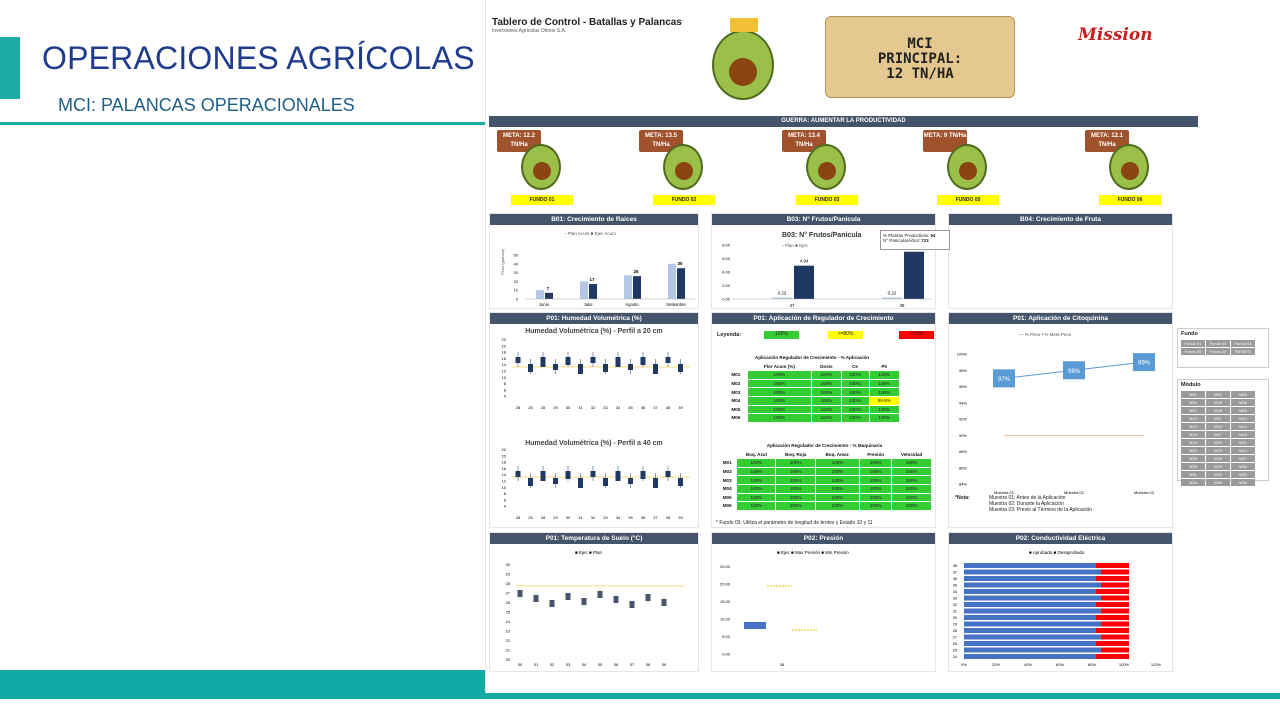 Image resolution: width=1280 pixels, height=720 pixels. Describe the element at coordinates (1243, 442) in the screenshot. I see `slicer-item: M21` at that location.